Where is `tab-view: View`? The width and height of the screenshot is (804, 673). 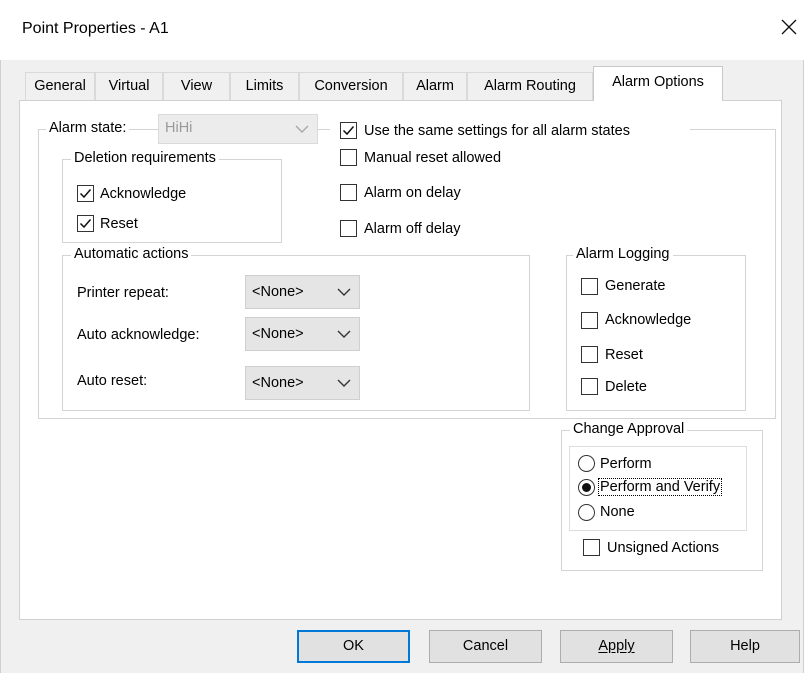
tab-view: View is located at coordinates (196, 86).